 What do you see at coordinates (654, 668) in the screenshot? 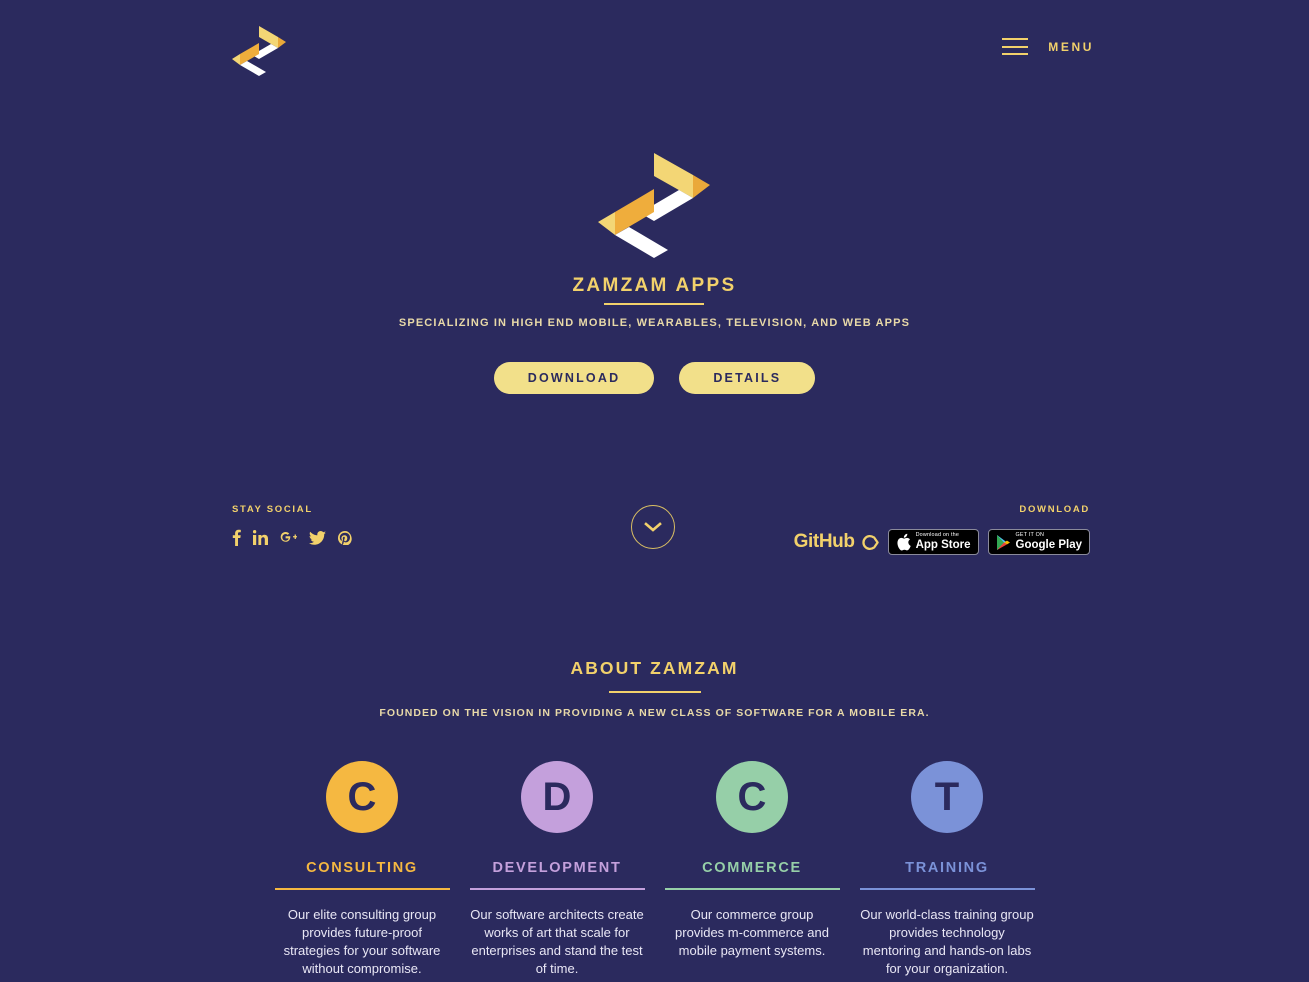
I see `about-title: ABOUT ZAMZAM` at bounding box center [654, 668].